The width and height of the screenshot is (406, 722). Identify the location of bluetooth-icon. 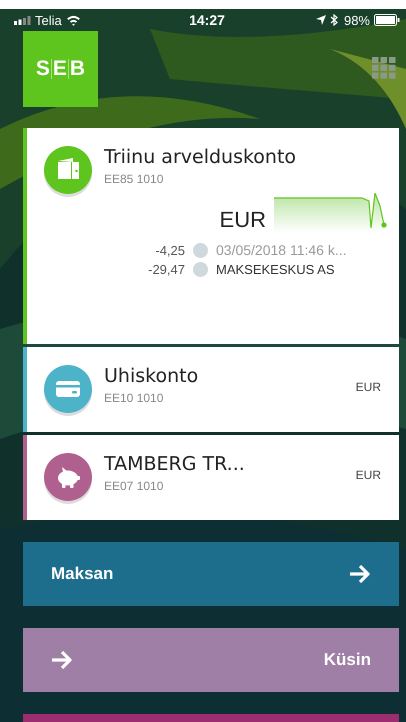
(334, 20).